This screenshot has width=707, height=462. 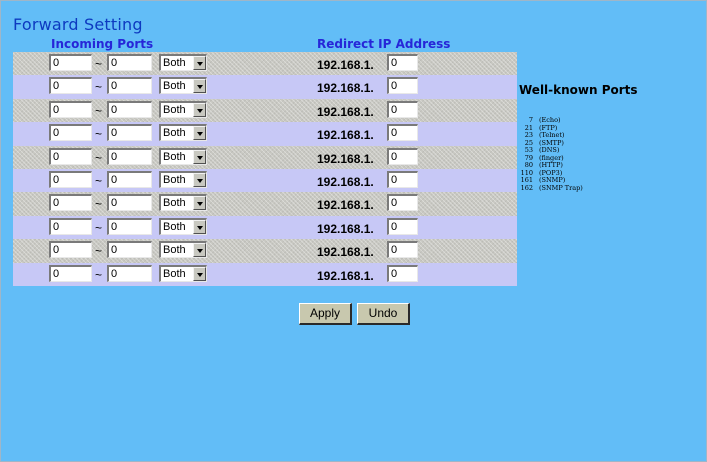 What do you see at coordinates (102, 44) in the screenshot?
I see `incoming-ports-header: Incoming Ports` at bounding box center [102, 44].